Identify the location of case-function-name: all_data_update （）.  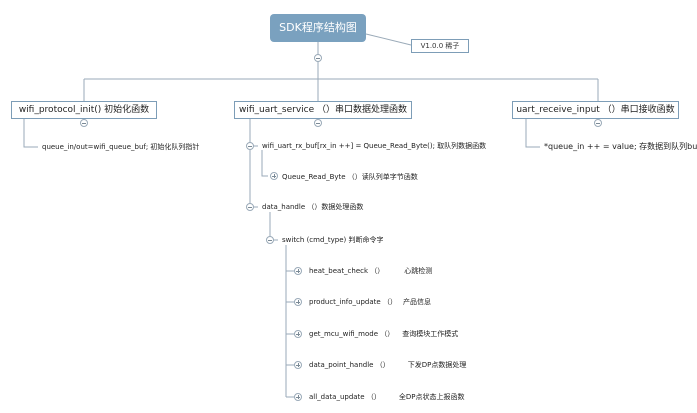
(345, 397).